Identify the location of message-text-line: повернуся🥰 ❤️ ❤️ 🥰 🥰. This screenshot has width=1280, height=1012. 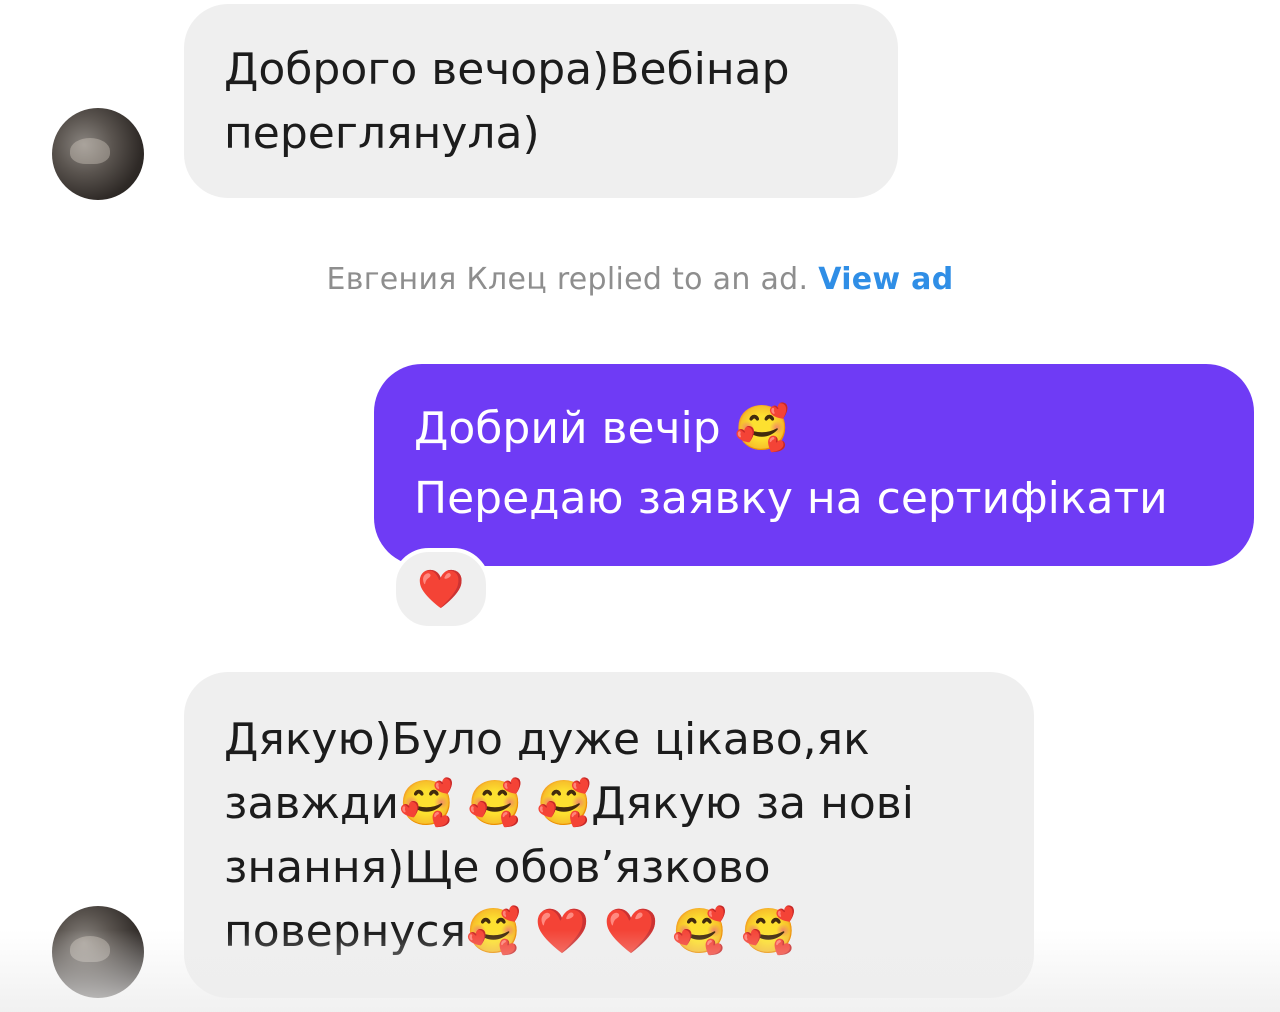
(510, 931).